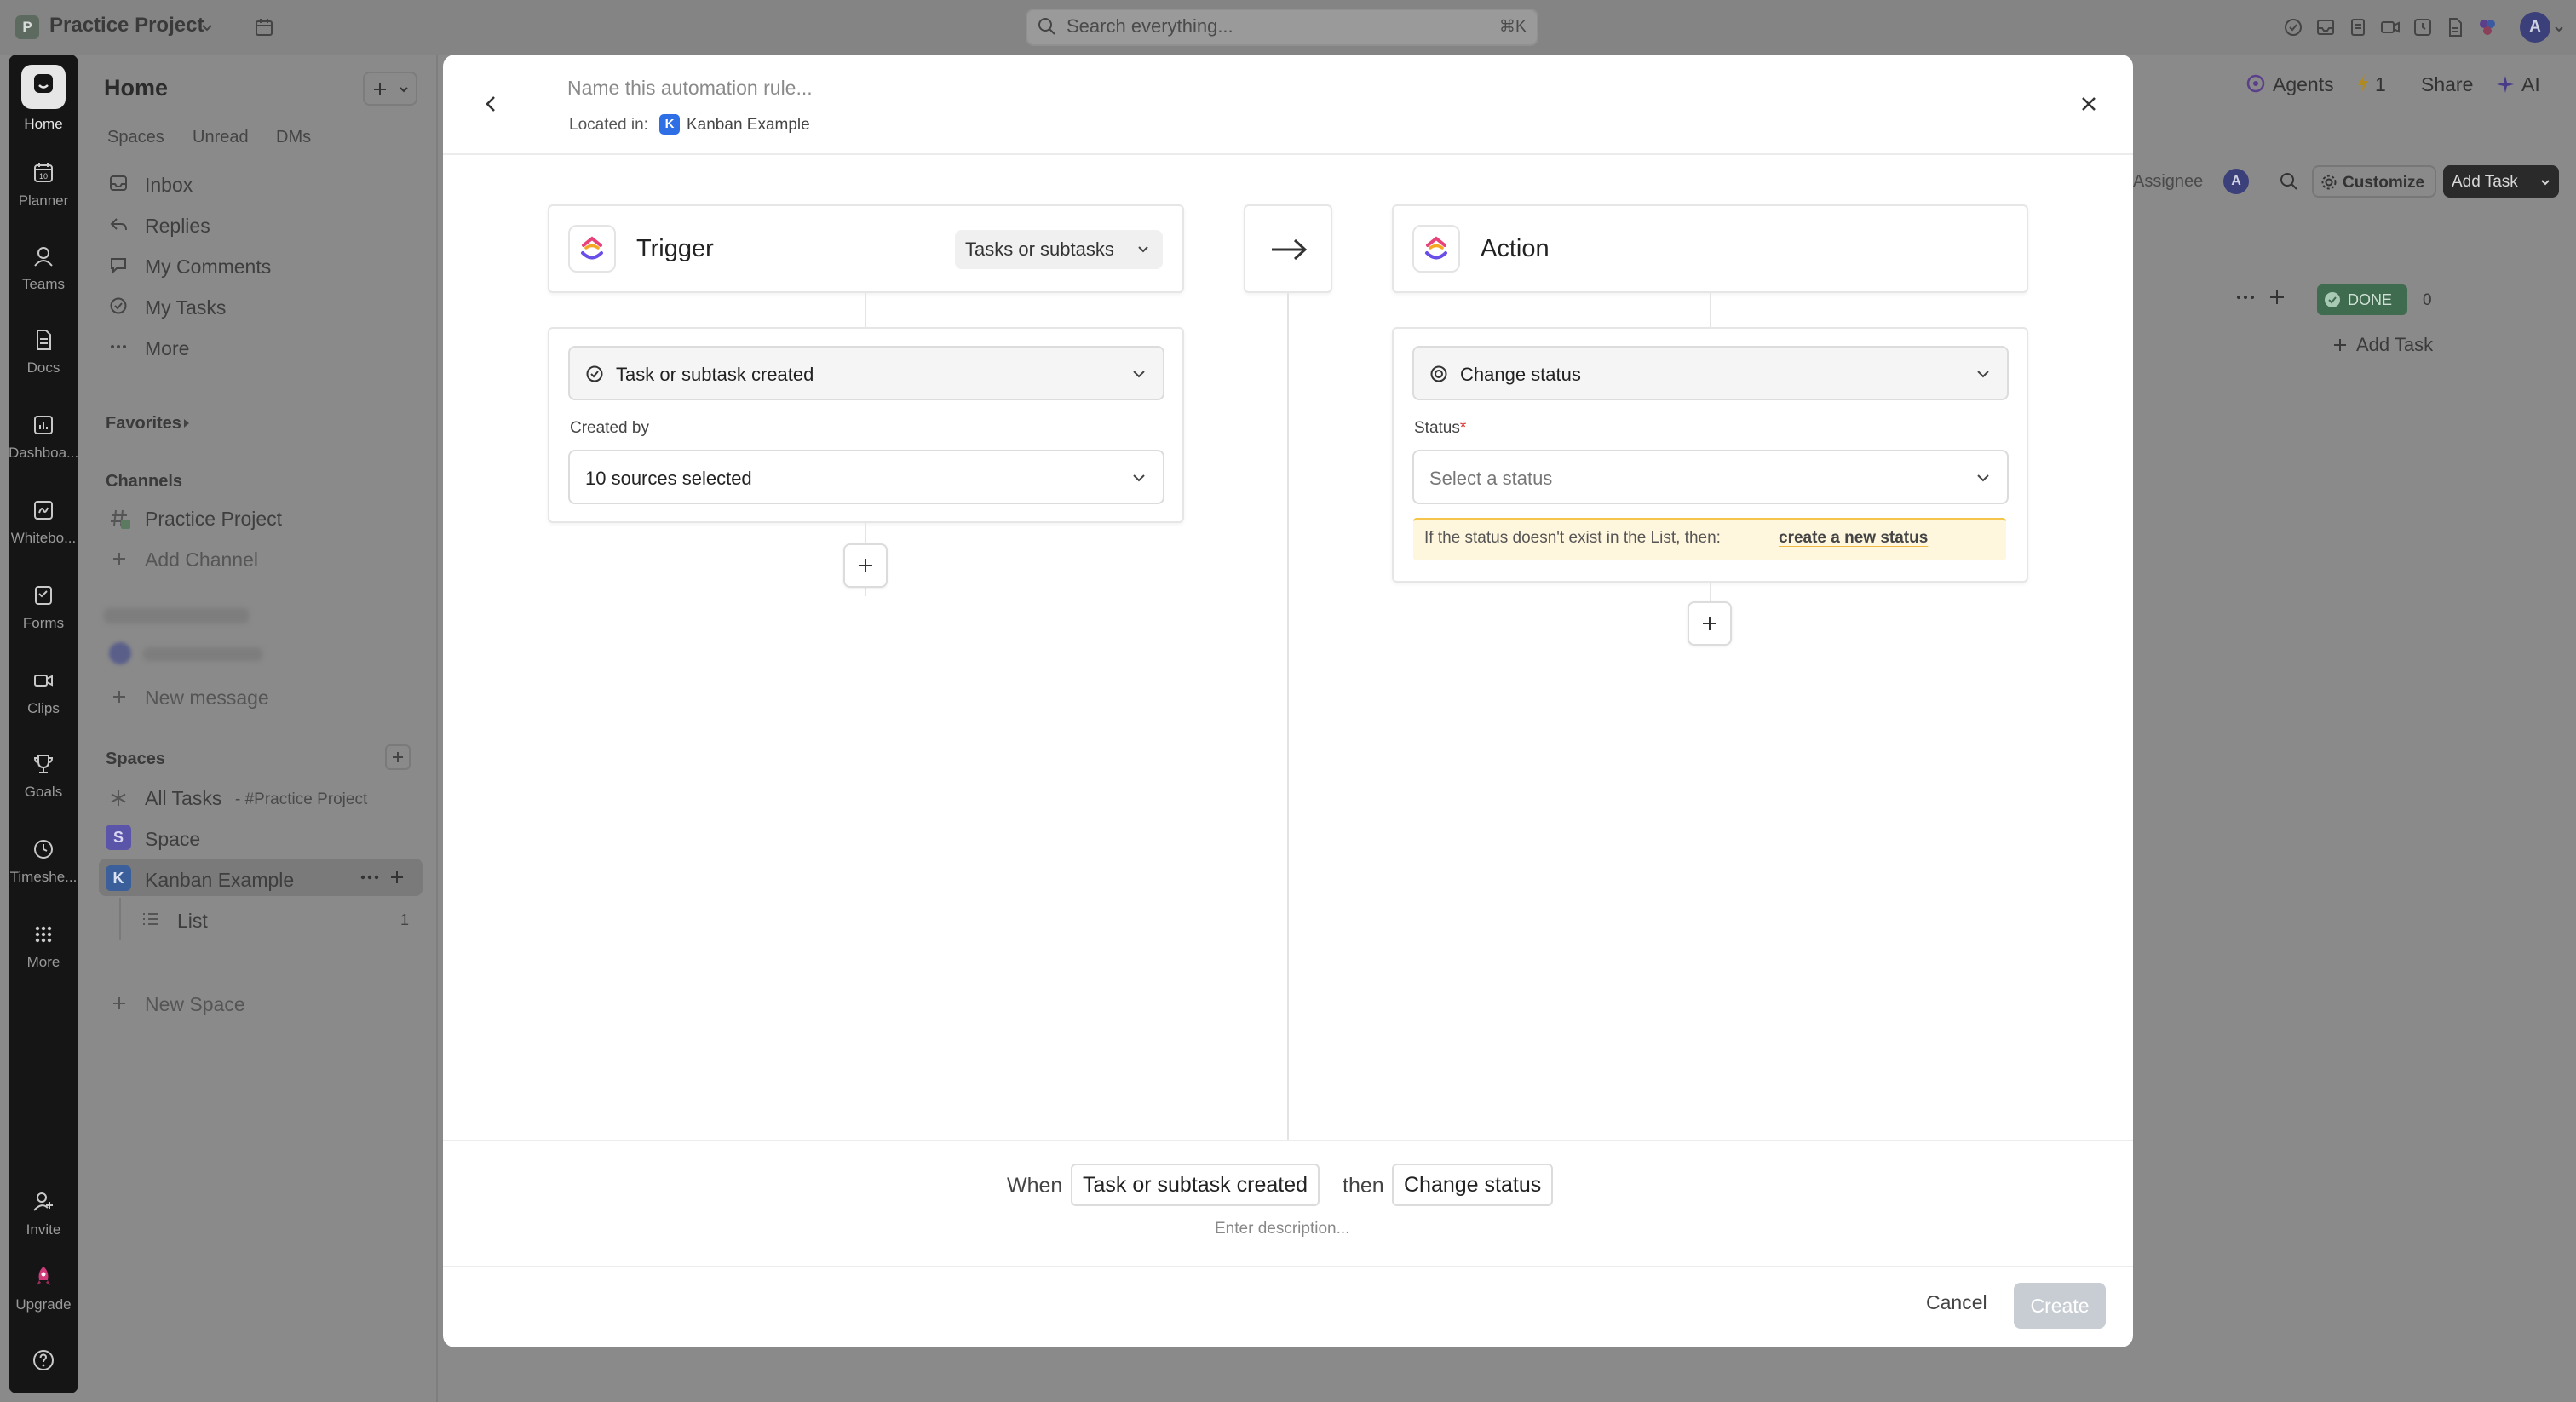  I want to click on rail-label: Forms, so click(43, 623).